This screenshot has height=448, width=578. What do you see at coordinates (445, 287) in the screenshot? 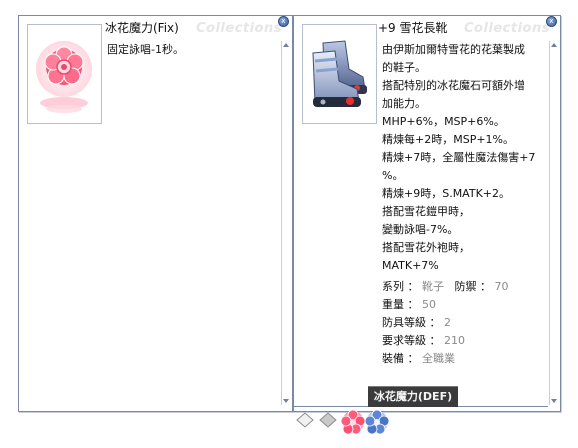
I see `stat-row-type: 系列 ： 靴子 防禦 ： 70` at bounding box center [445, 287].